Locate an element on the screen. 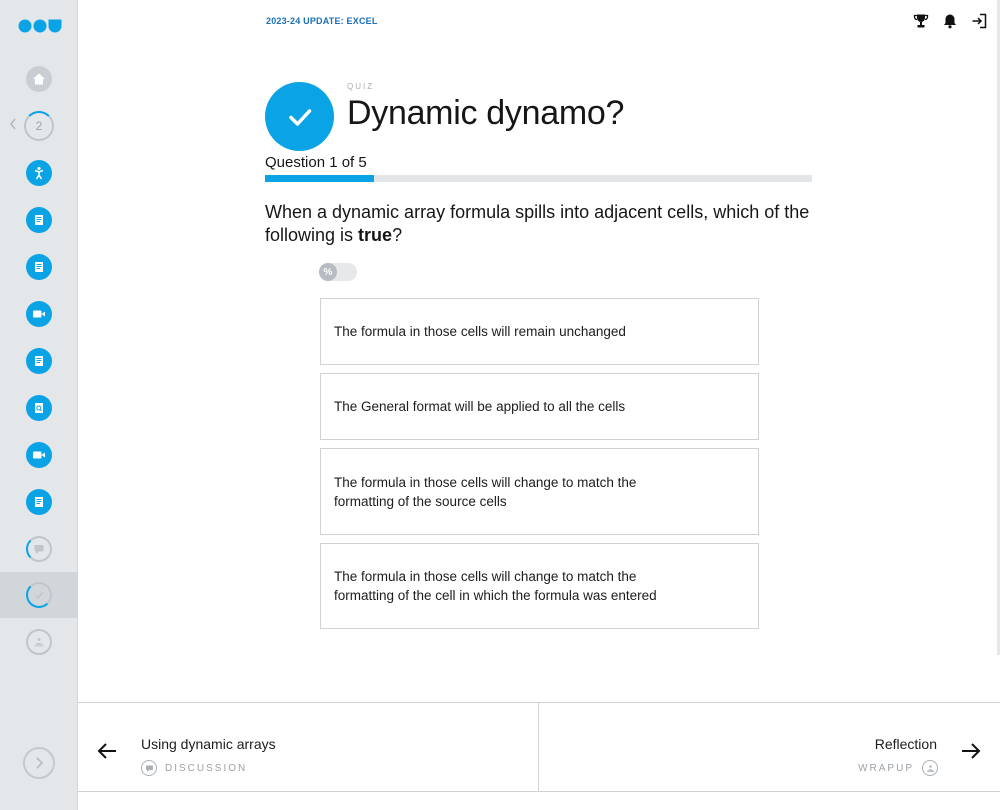 This screenshot has height=810, width=1000. sidebar-item-home is located at coordinates (39, 79).